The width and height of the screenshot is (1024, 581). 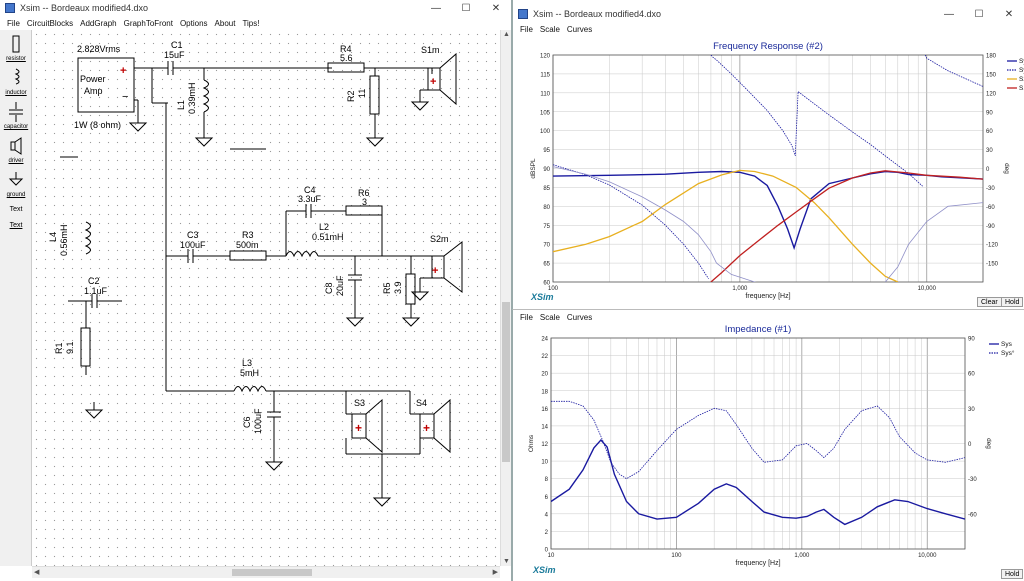 What do you see at coordinates (927, 289) in the screenshot?
I see `fr-xtick-label: 10,000` at bounding box center [927, 289].